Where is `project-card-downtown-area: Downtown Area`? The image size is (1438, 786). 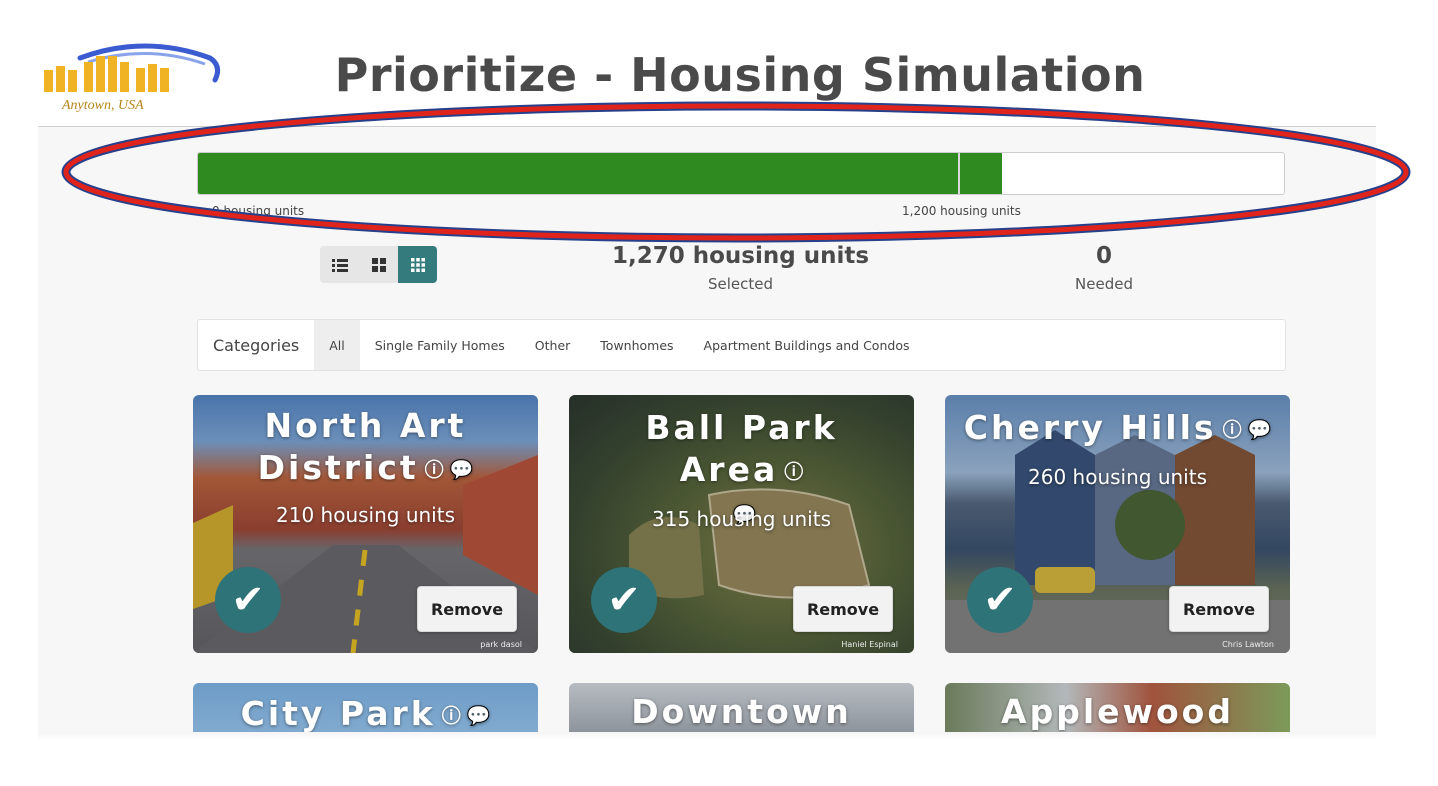 project-card-downtown-area: Downtown Area is located at coordinates (741, 711).